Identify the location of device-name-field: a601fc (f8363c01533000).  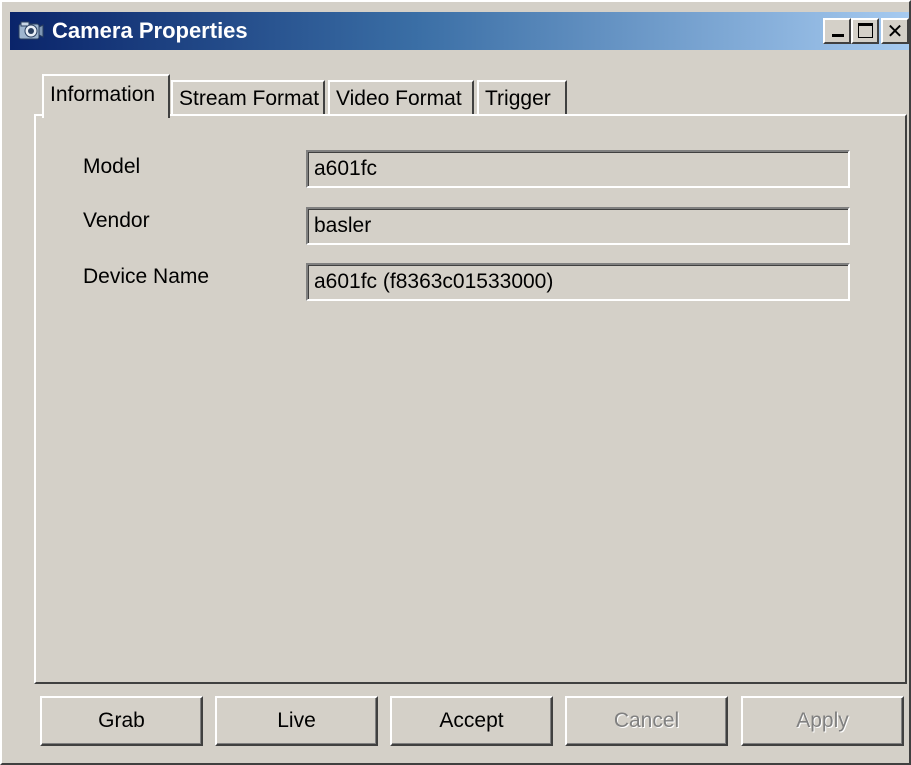
(578, 282).